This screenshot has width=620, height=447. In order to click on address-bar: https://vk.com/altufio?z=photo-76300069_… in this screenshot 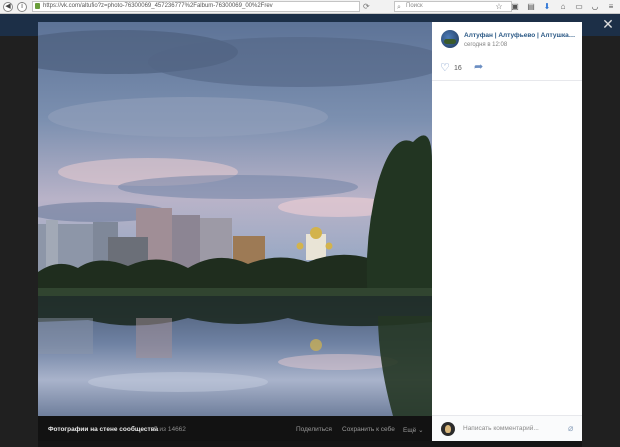, I will do `click(196, 6)`.